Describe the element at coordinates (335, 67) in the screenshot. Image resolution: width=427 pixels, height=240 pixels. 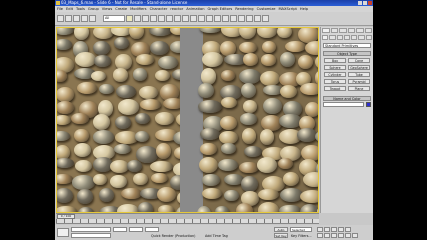
I see `sphere-button: Sphere` at that location.